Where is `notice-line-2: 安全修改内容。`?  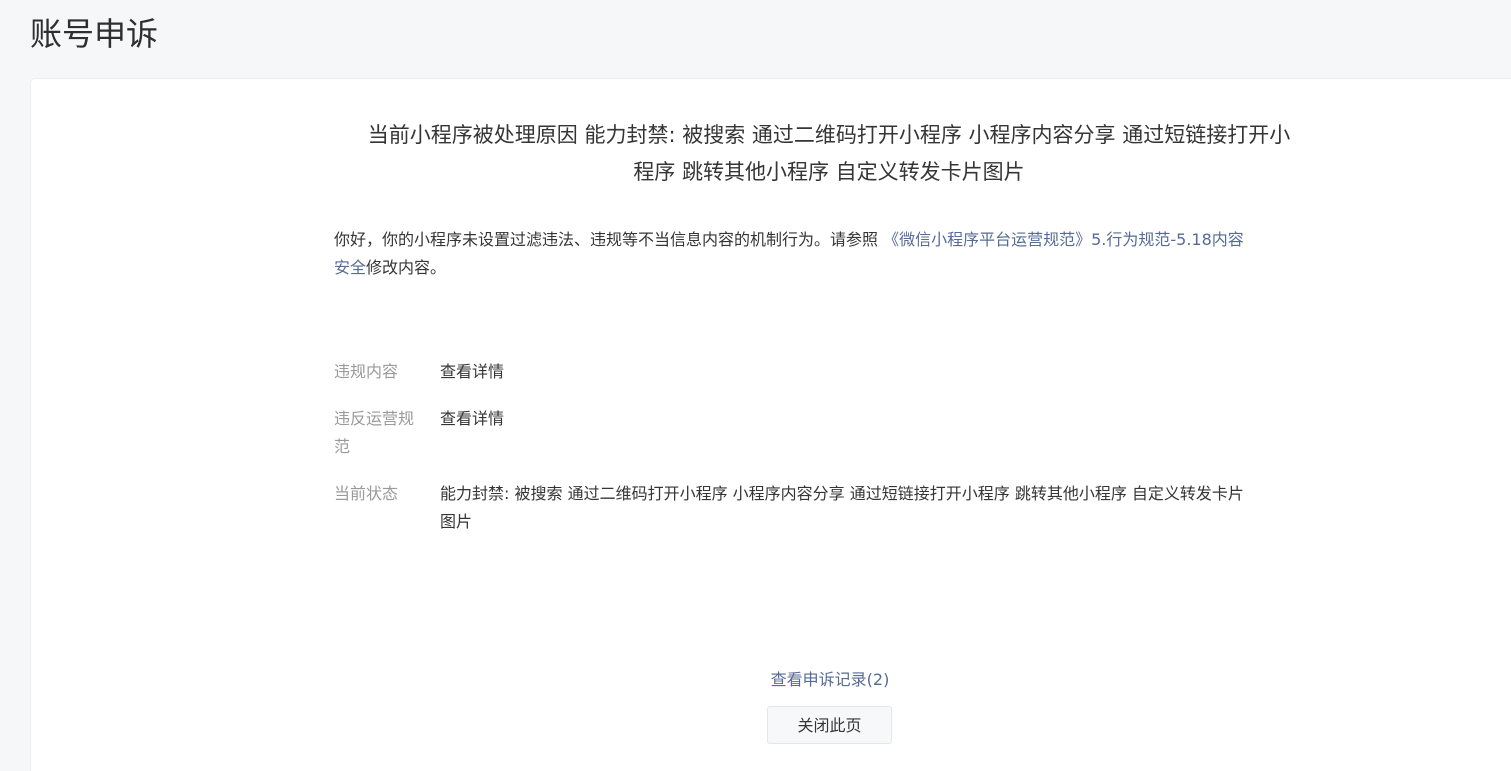 notice-line-2: 安全修改内容。 is located at coordinates (829, 268).